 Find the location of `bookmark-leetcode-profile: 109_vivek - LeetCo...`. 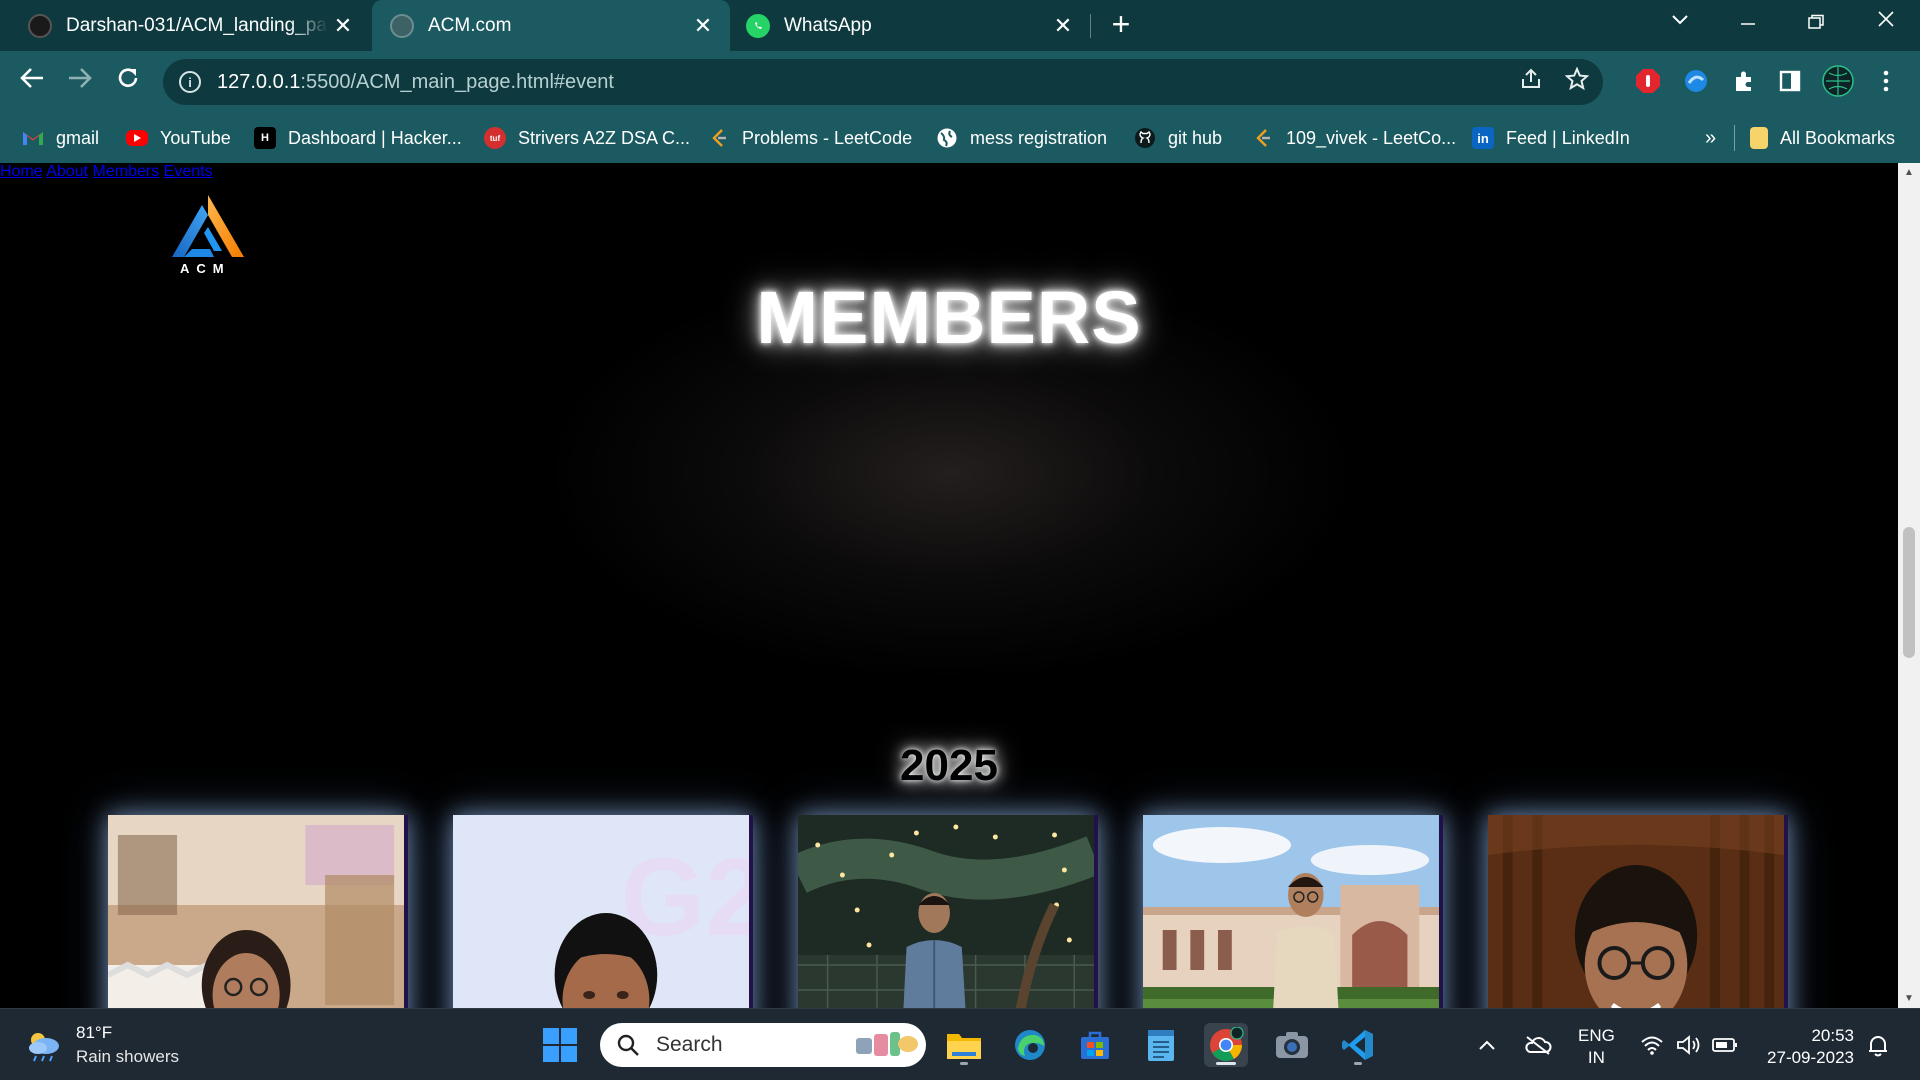

bookmark-leetcode-profile: 109_vivek - LeetCo... is located at coordinates (1354, 138).